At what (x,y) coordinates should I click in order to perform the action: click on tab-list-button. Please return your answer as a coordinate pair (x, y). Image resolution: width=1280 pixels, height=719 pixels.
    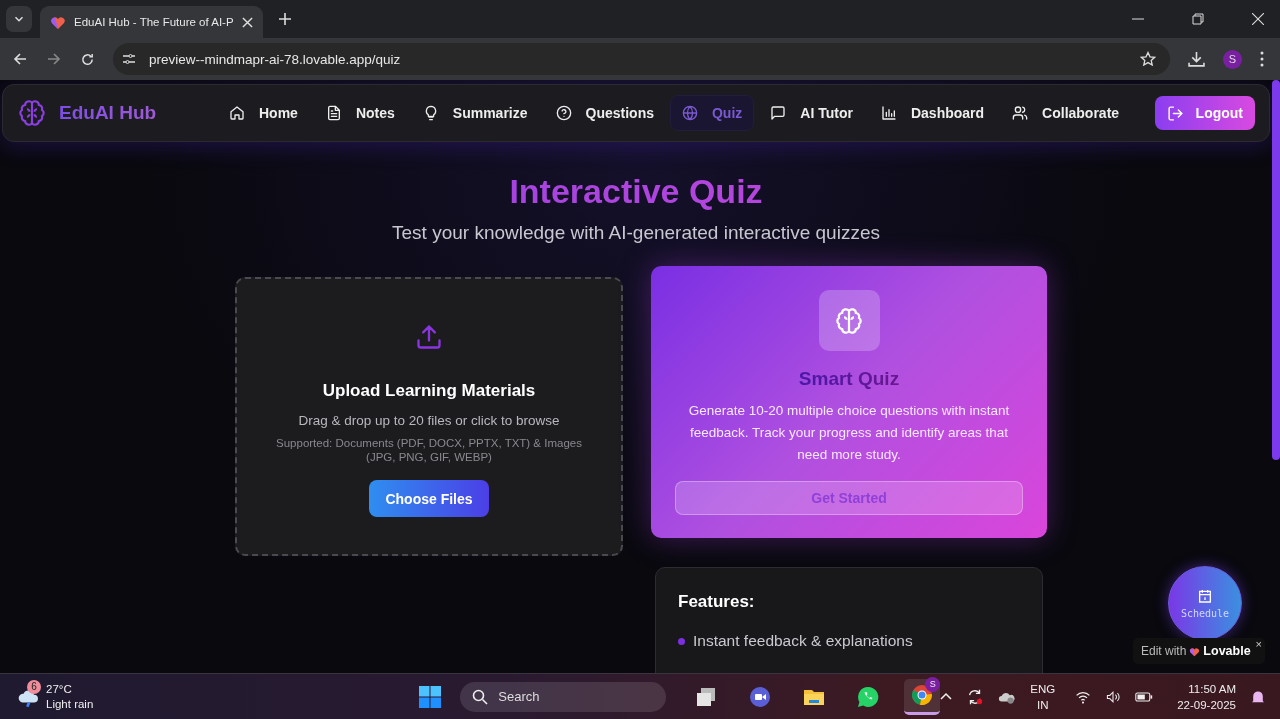
    Looking at the image, I should click on (19, 19).